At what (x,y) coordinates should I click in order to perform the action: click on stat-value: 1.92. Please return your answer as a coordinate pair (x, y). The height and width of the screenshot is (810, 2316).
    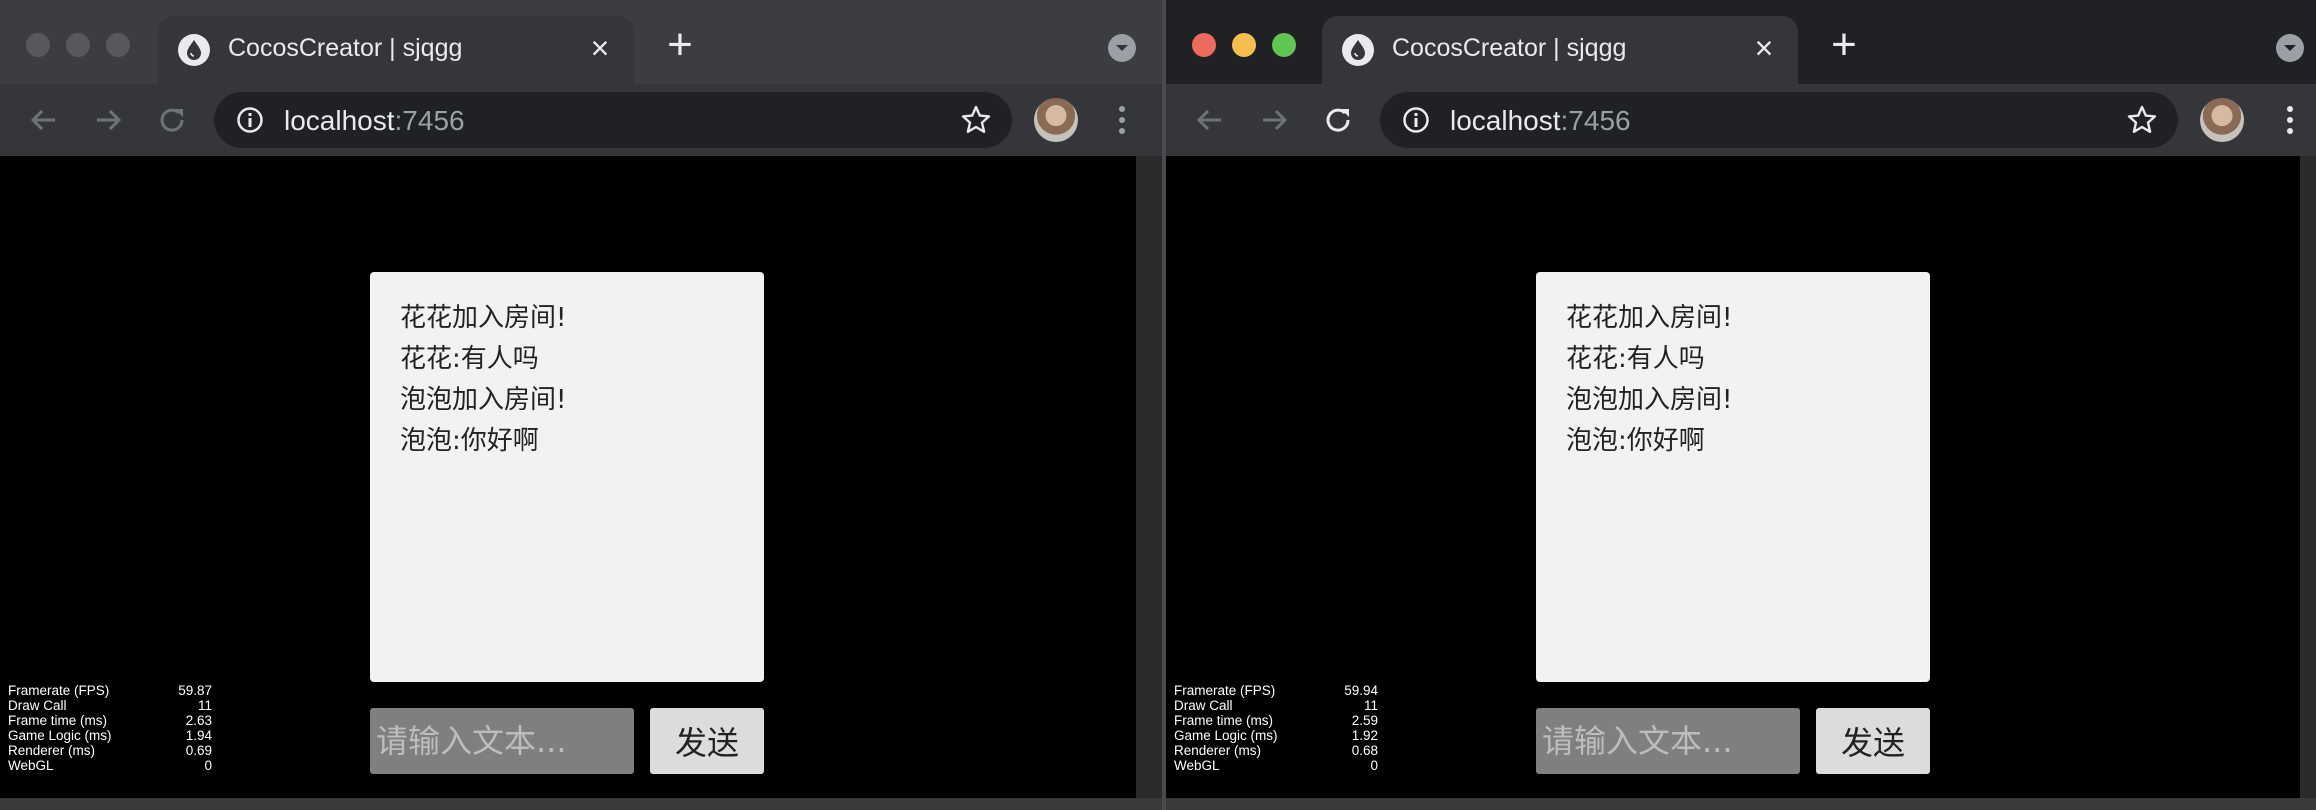
    Looking at the image, I should click on (1364, 735).